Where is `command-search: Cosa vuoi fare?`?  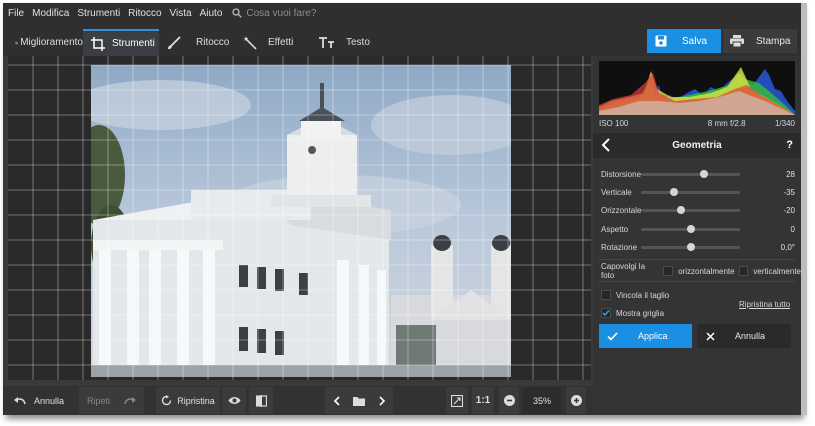 command-search: Cosa vuoi fare? is located at coordinates (274, 13).